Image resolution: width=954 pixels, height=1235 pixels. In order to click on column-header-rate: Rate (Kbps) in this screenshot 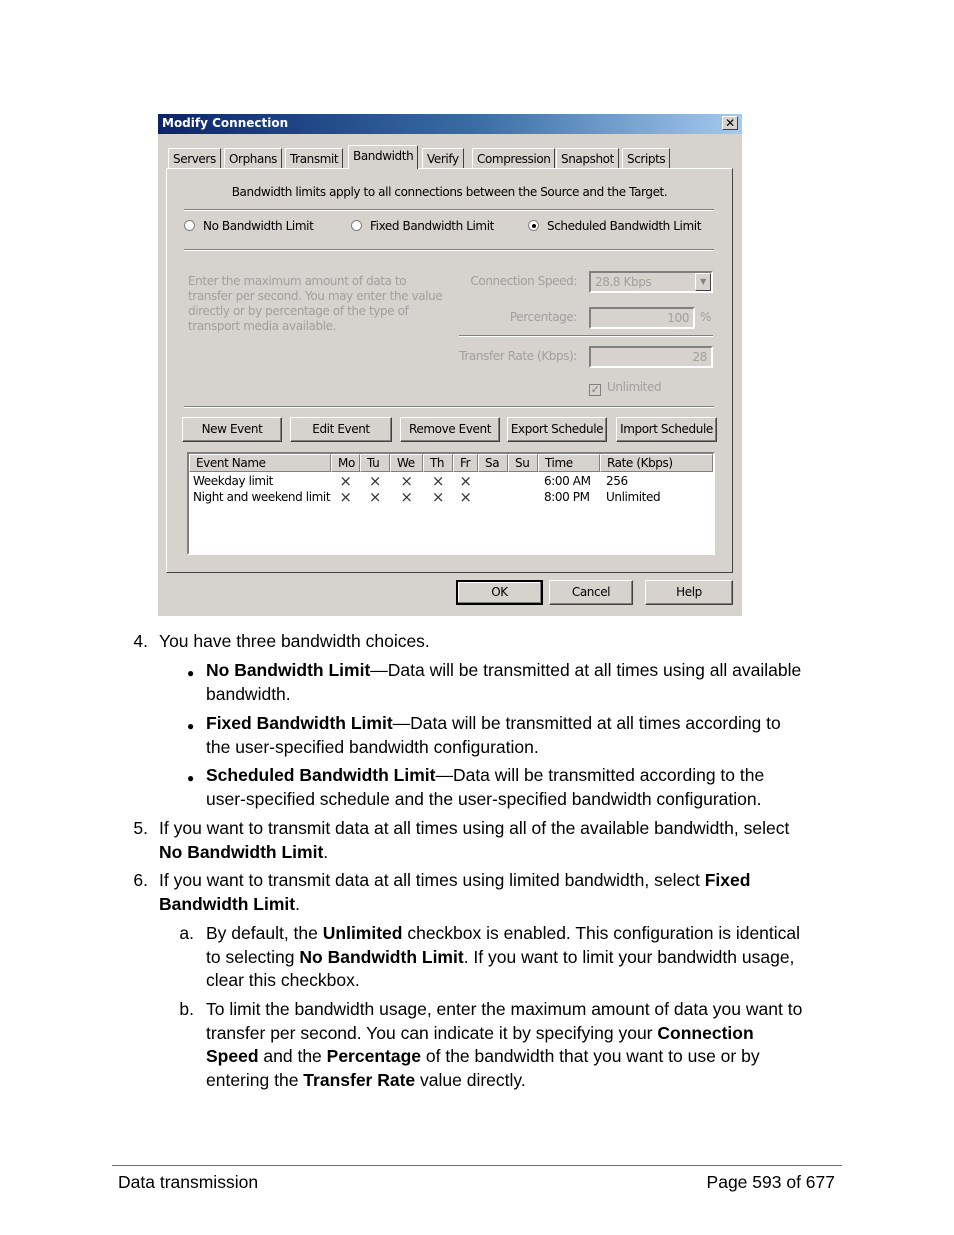, I will do `click(656, 463)`.